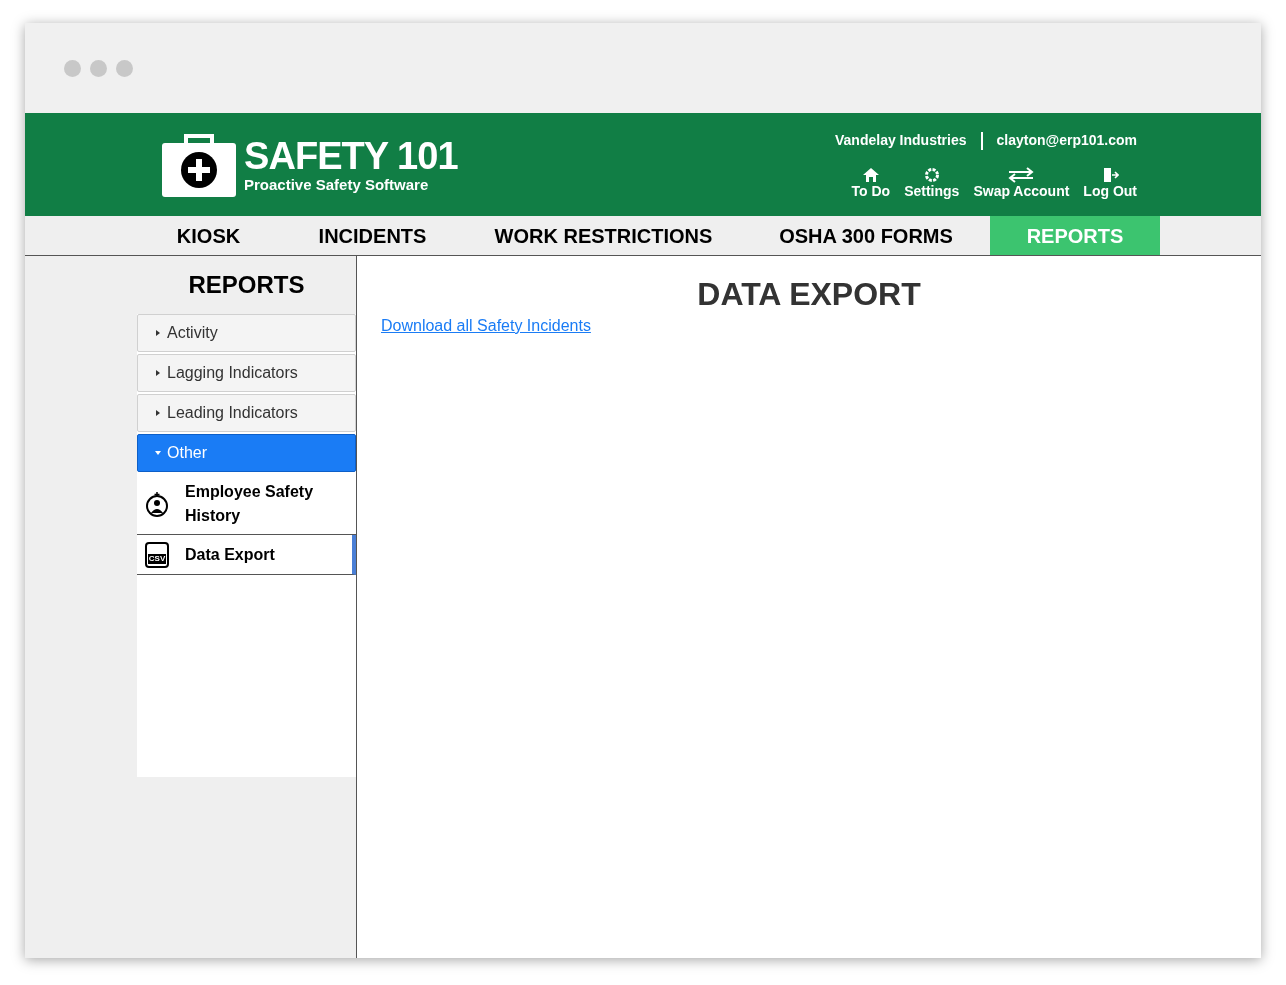 The height and width of the screenshot is (985, 1286). I want to click on user-email: clayton@erp101.com, so click(1066, 140).